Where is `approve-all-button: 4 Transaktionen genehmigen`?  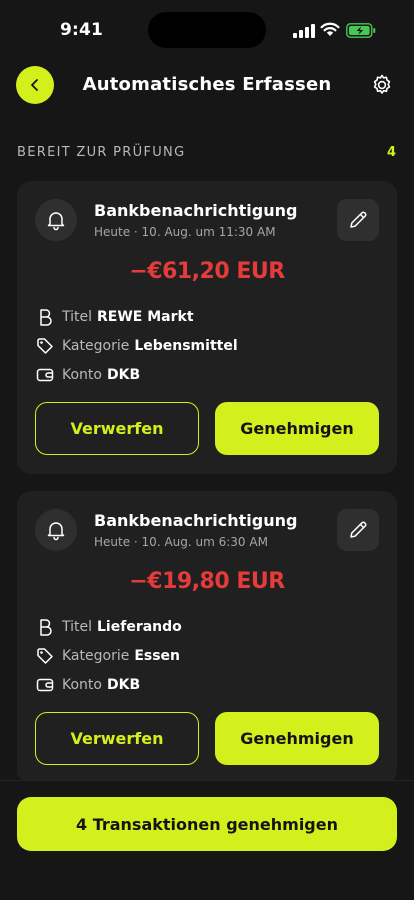 approve-all-button: 4 Transaktionen genehmigen is located at coordinates (207, 824).